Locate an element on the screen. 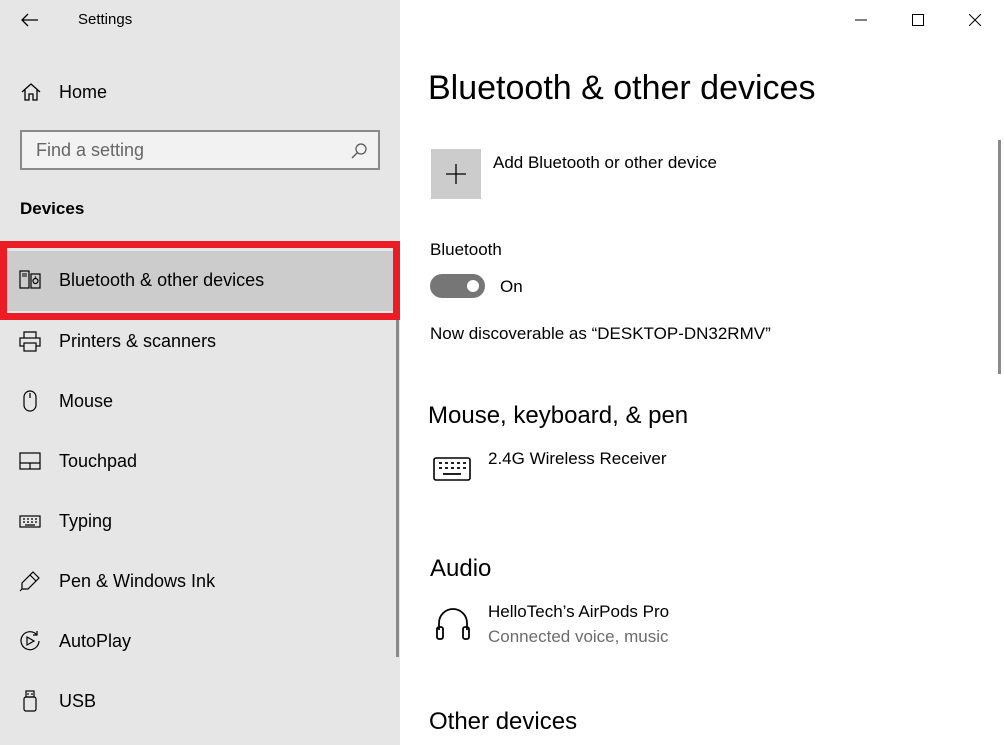 The height and width of the screenshot is (745, 1004). maximize-button is located at coordinates (918, 20).